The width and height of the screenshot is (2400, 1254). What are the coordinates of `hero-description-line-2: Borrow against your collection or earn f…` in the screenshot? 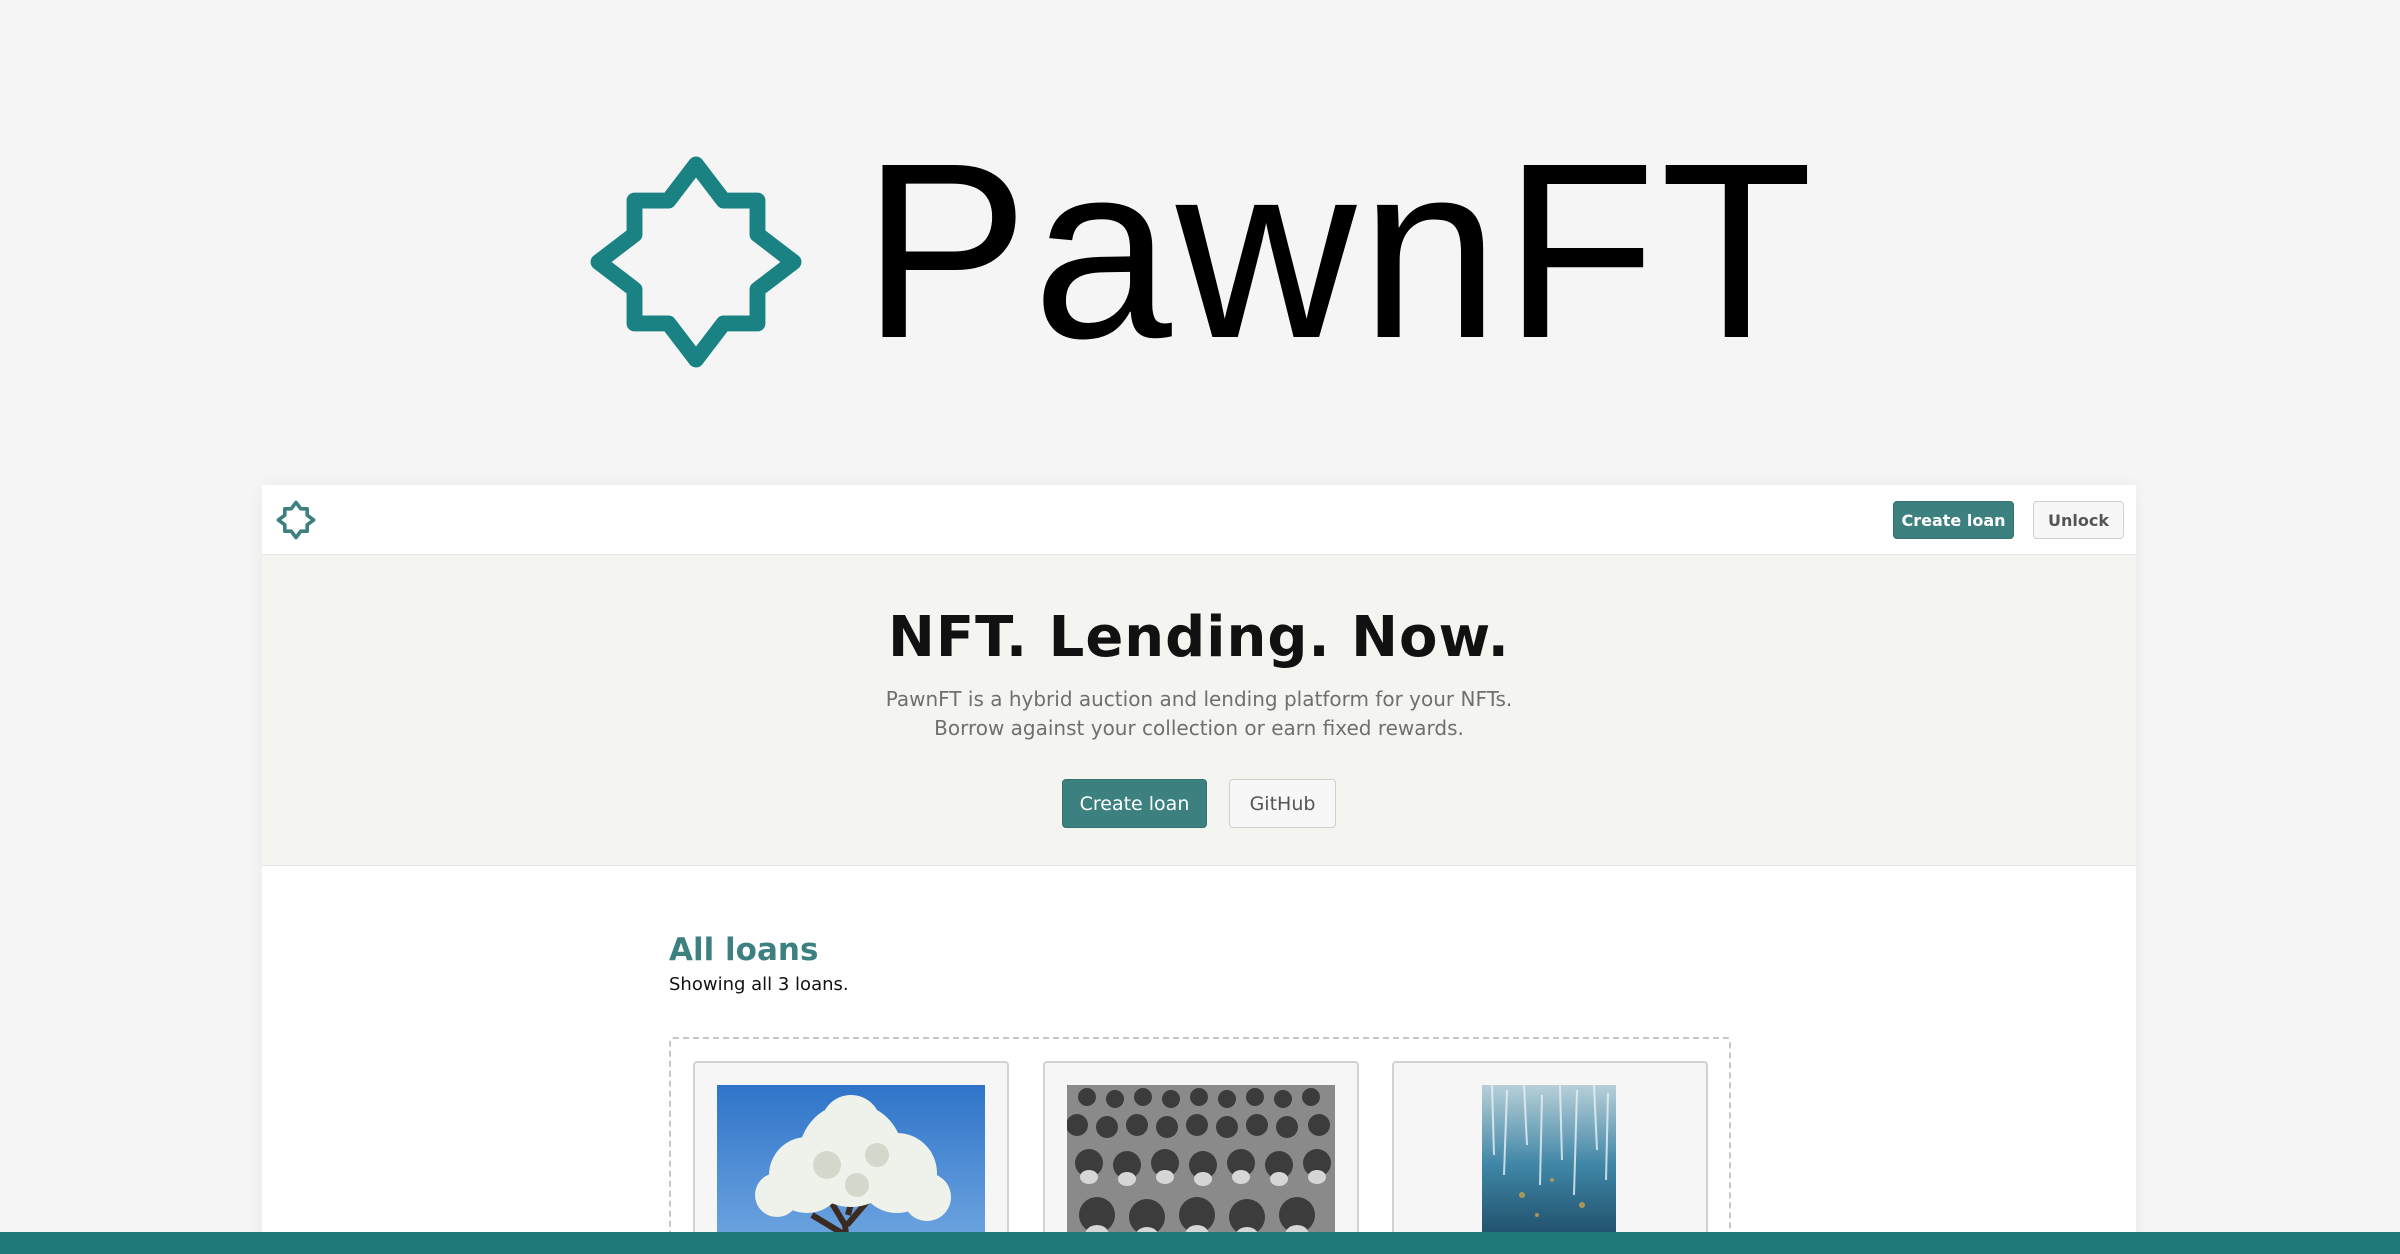 It's located at (1199, 728).